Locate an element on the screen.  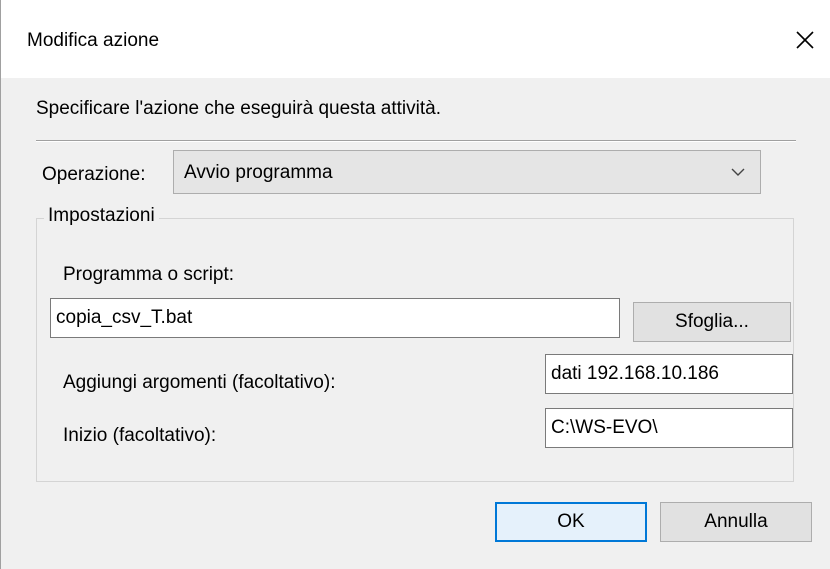
settings-legend: Impostazioni is located at coordinates (101, 216).